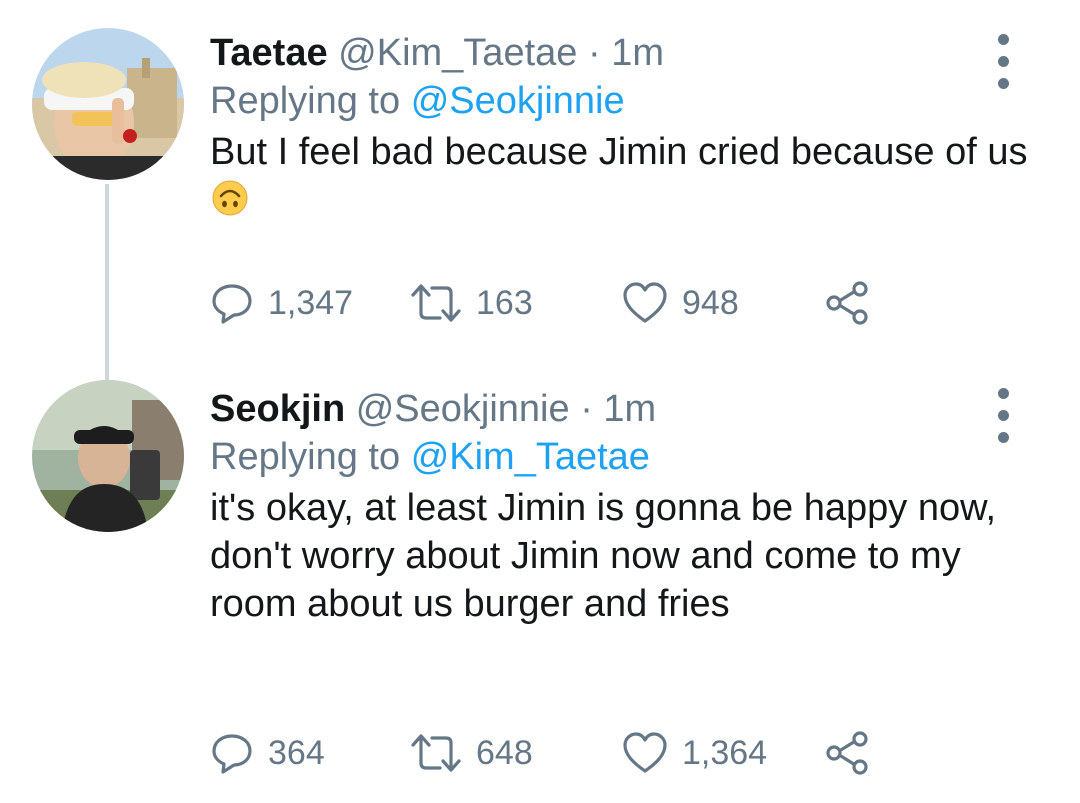 The image size is (1080, 803). I want to click on tweet-actions: 364 648 1,364, so click(560, 753).